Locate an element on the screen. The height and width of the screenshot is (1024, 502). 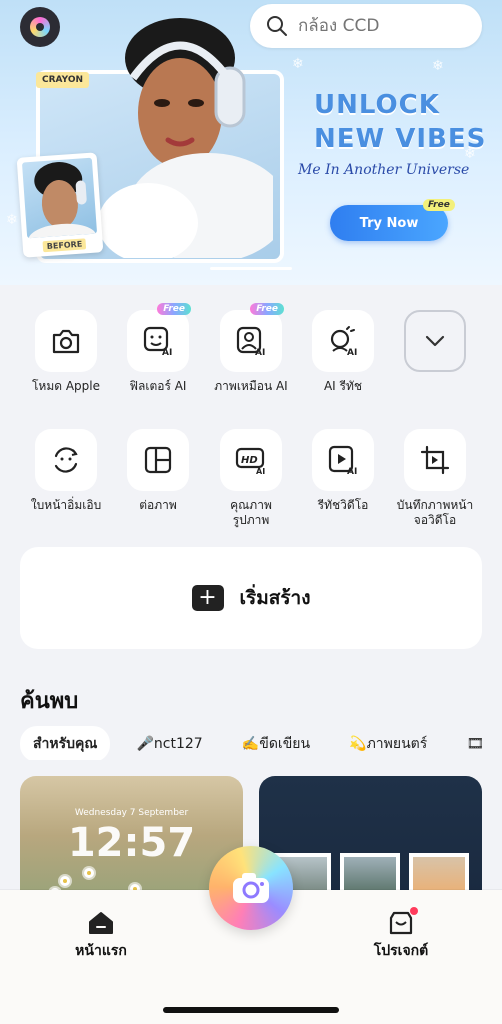
before-photo-frame: BEFORE is located at coordinates (60, 205).